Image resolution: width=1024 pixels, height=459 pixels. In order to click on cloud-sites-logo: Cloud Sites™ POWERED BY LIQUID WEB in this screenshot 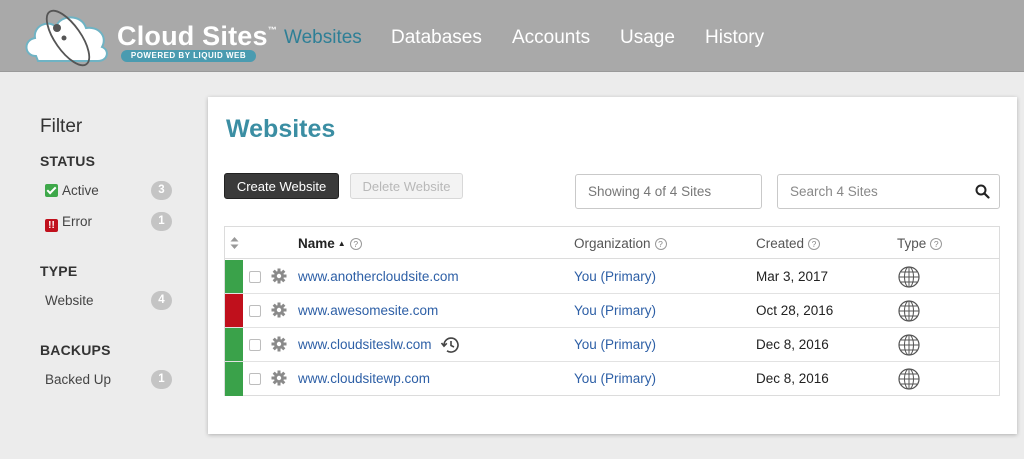, I will do `click(149, 37)`.